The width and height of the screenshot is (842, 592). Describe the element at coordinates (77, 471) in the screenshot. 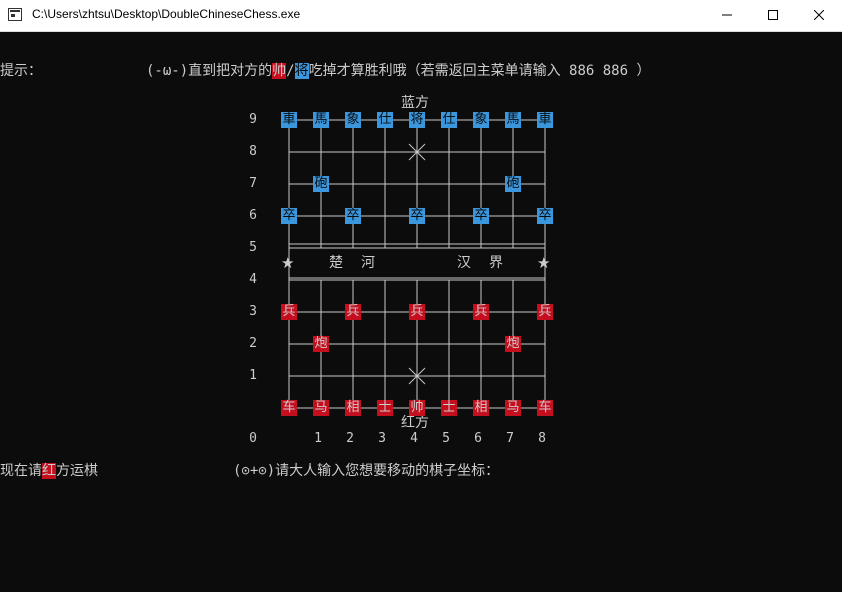

I see `turn-suffix: 方运棋` at that location.